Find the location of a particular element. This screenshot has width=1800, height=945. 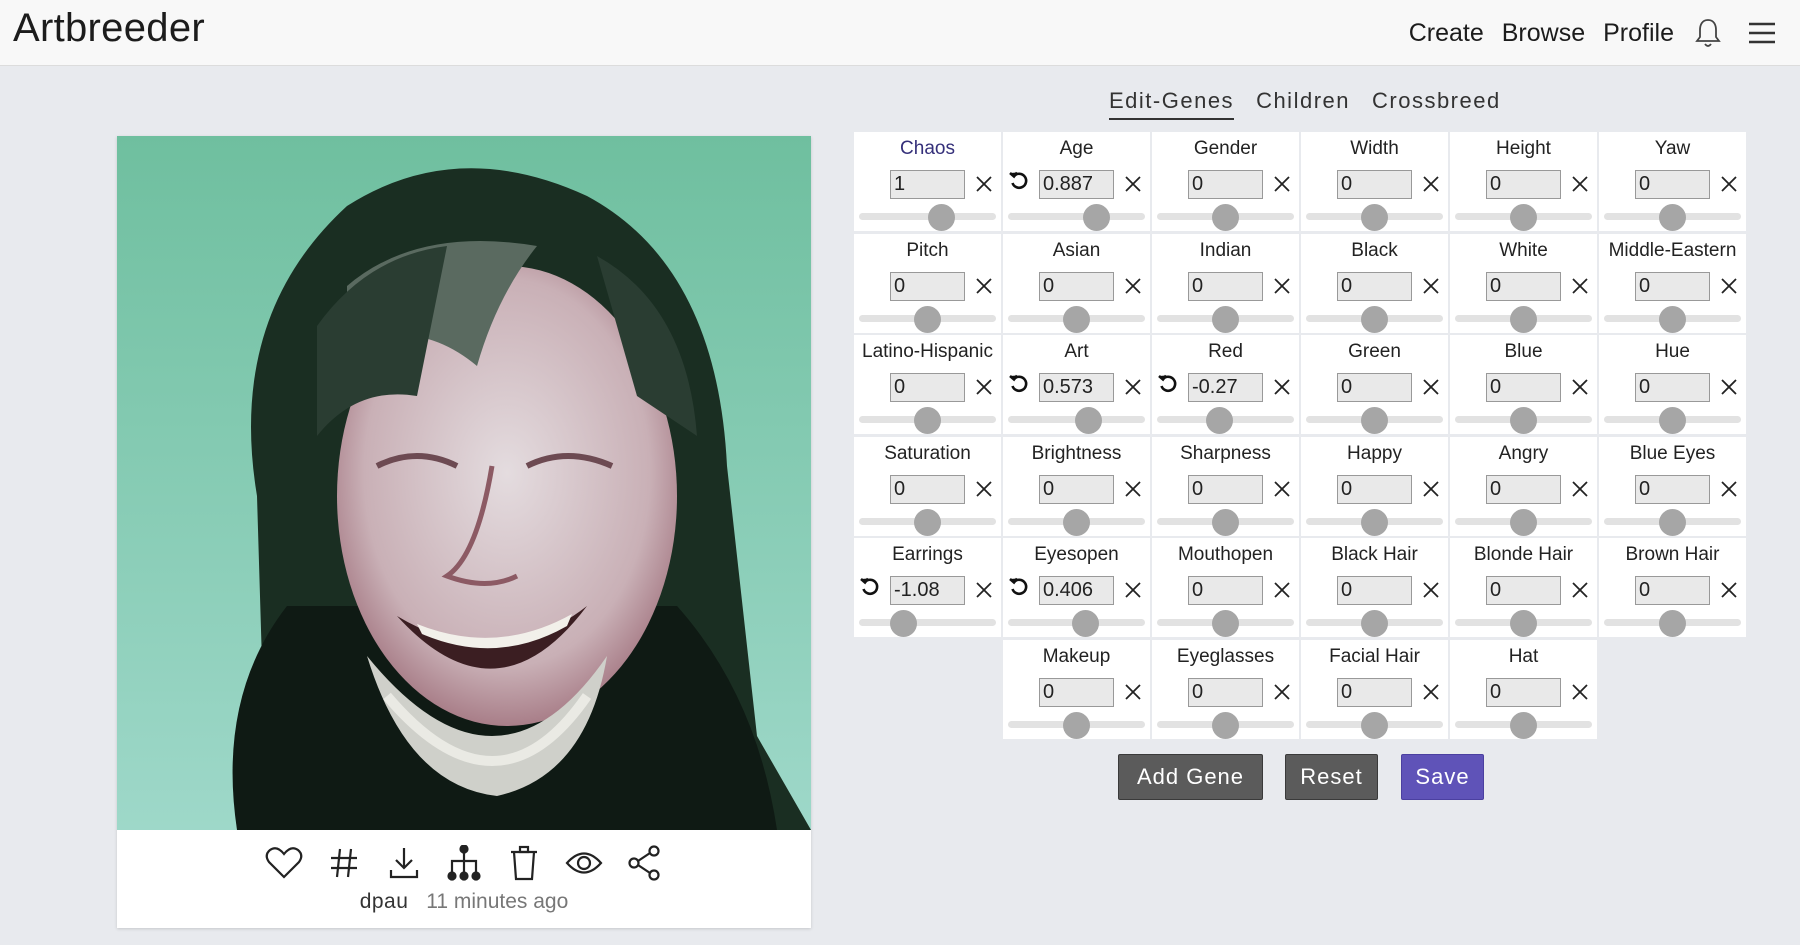

download-icon is located at coordinates (404, 863).